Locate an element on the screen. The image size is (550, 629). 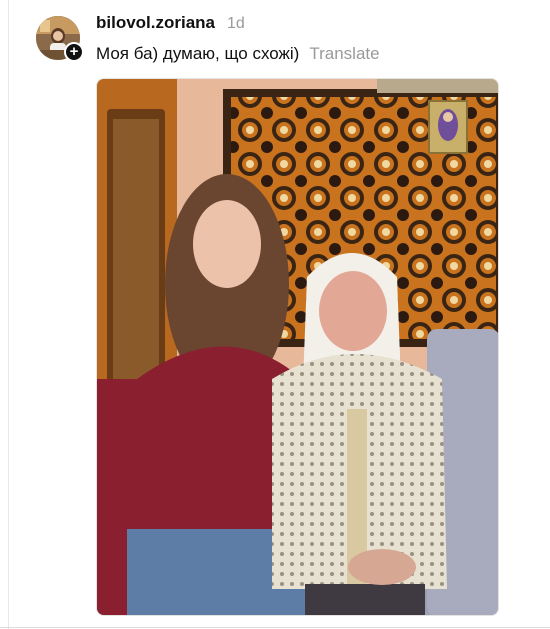
caption-row: Моя ба) думаю, що схожі) Translate is located at coordinates (238, 56).